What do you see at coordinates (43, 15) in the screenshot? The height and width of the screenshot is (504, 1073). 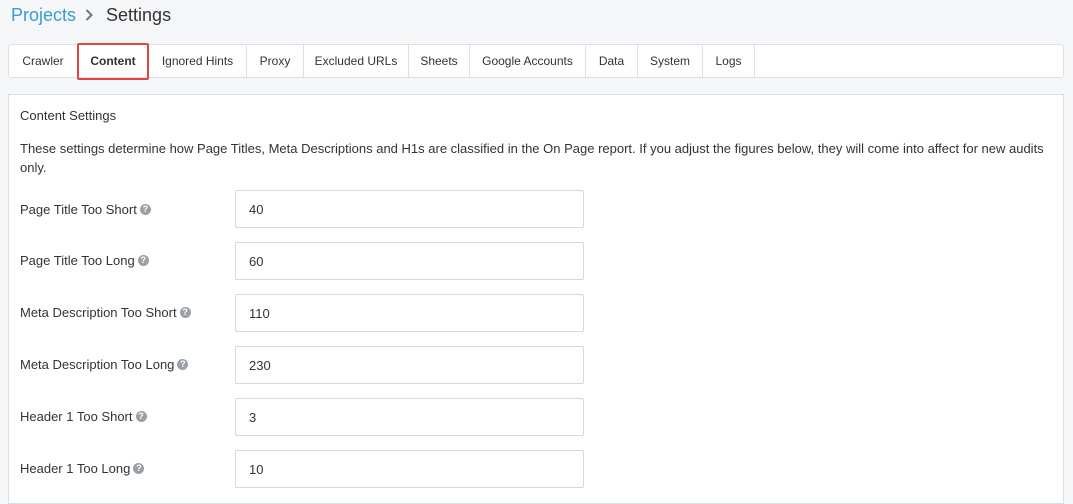 I see `breadcrumb-projects-link: Projects` at bounding box center [43, 15].